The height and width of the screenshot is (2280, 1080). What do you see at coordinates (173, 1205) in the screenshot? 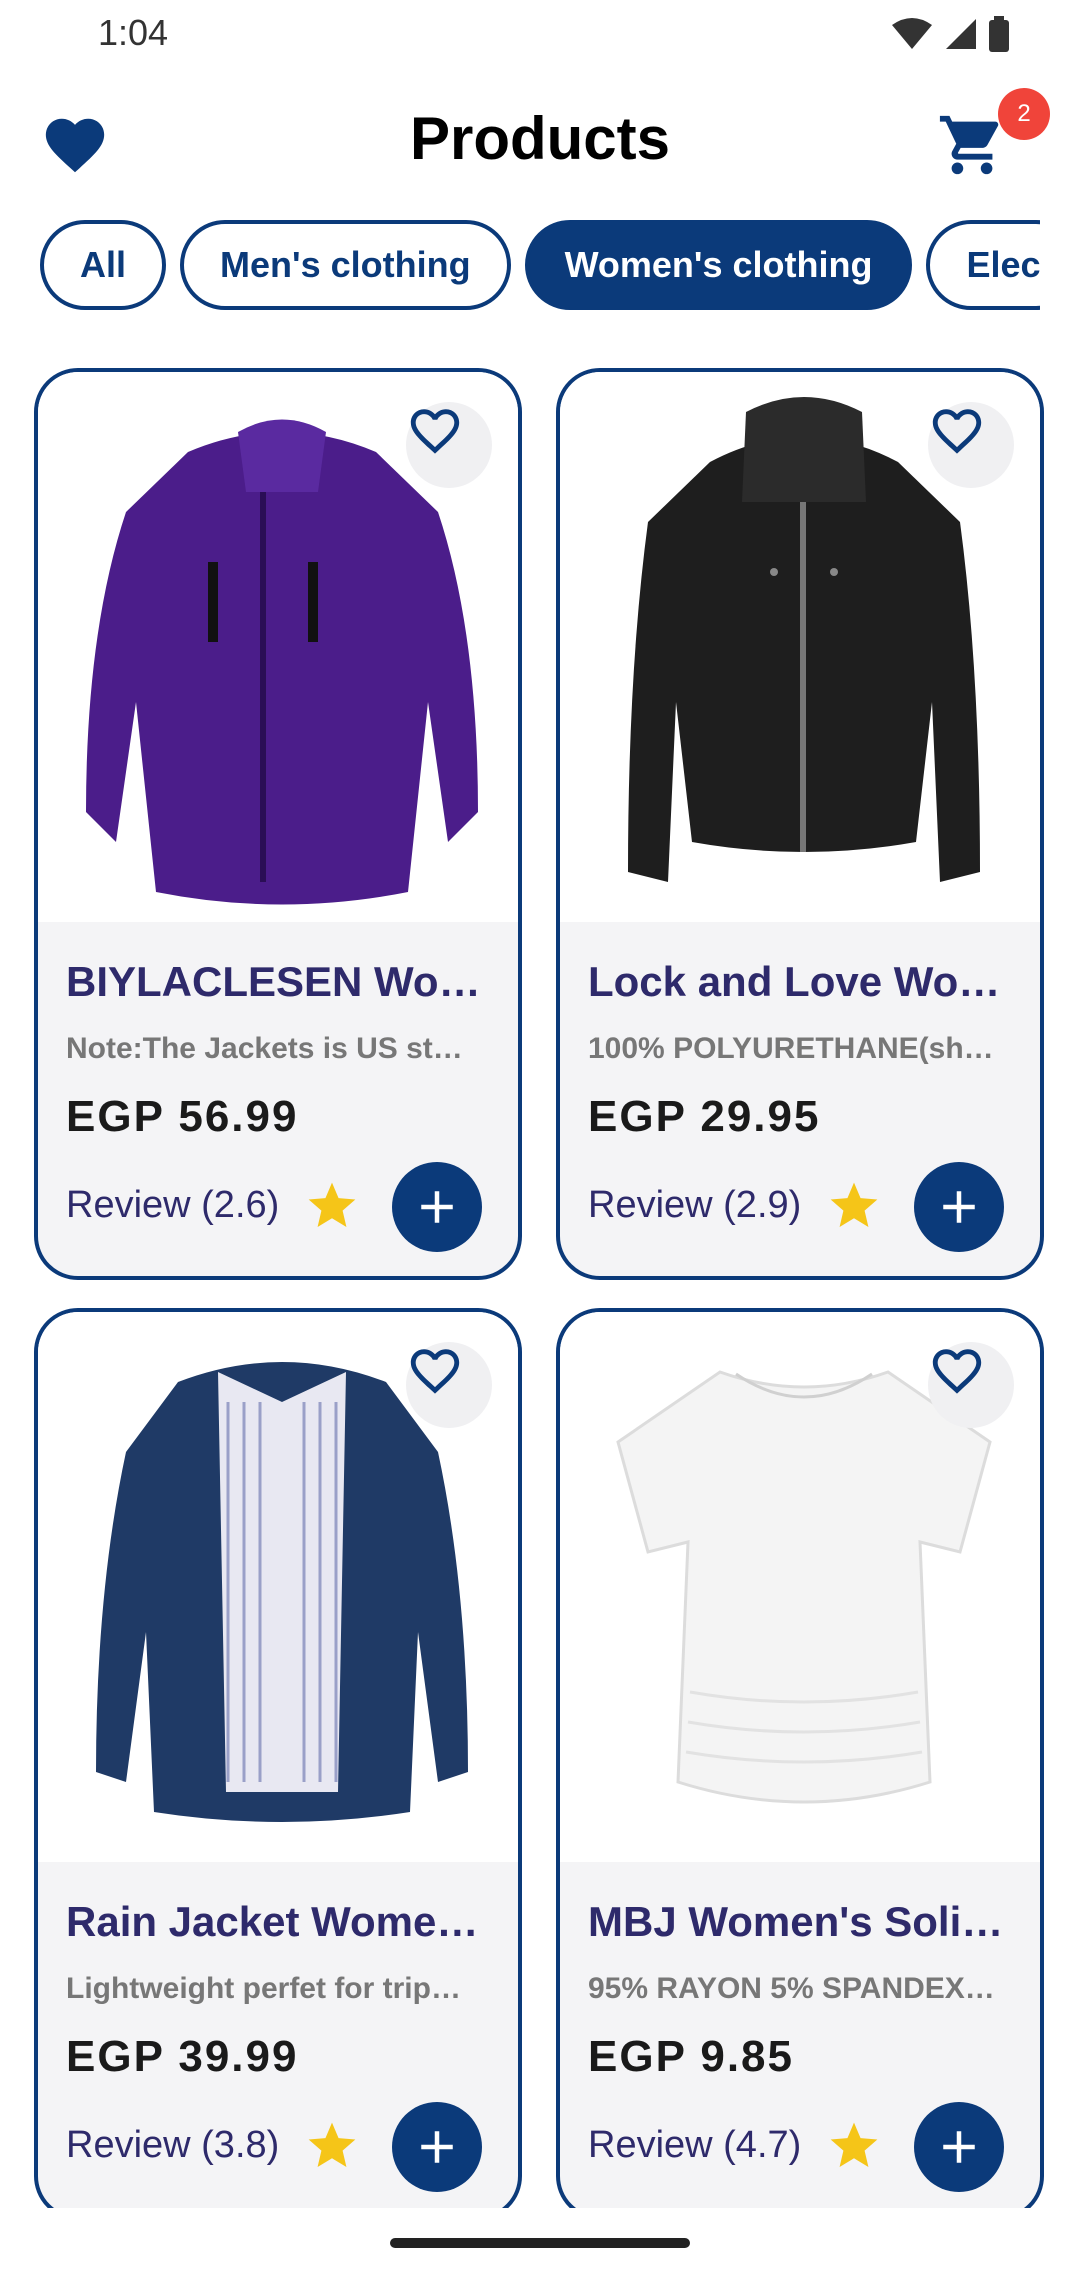
I see `product-review: Review (2.6)` at bounding box center [173, 1205].